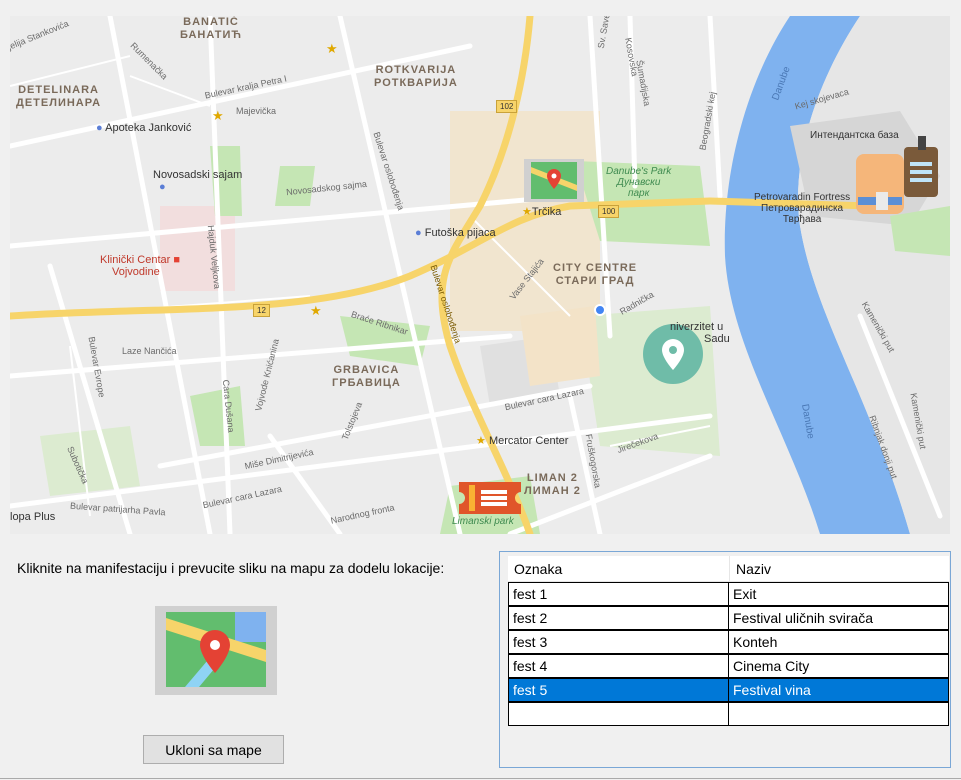  Describe the element at coordinates (144, 128) in the screenshot. I see `poi-apoteka: ● Apoteka Janković` at that location.